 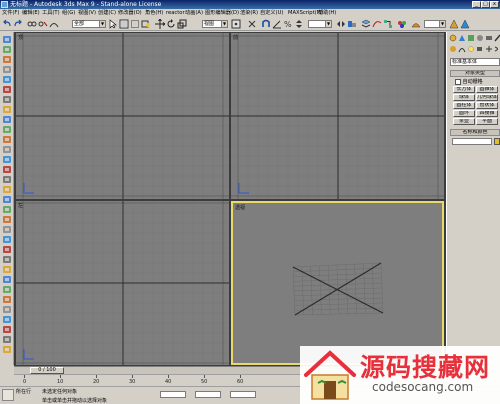 I want to click on menu-customize: 自定义(U), so click(x=271, y=13).